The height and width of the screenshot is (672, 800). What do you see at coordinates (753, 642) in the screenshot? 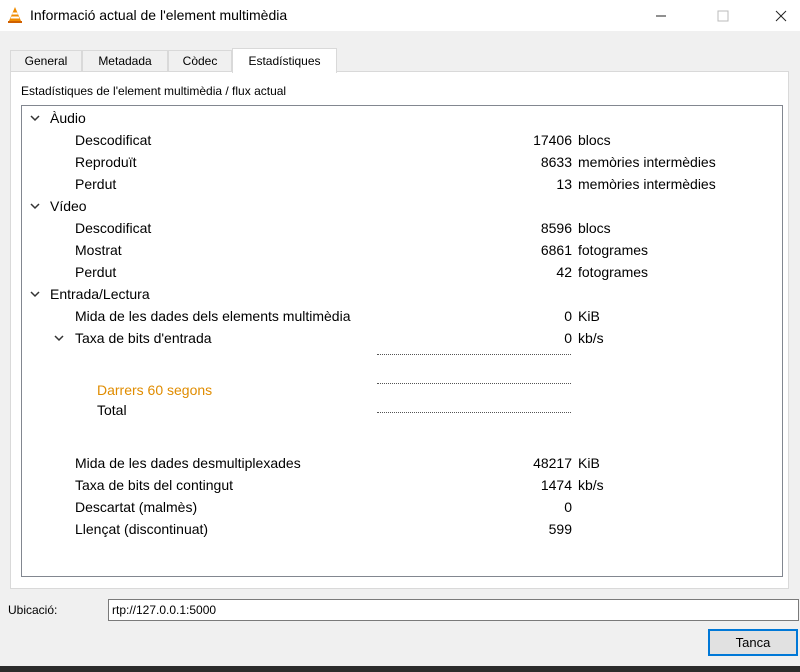
I see `close-button: Tanca` at bounding box center [753, 642].